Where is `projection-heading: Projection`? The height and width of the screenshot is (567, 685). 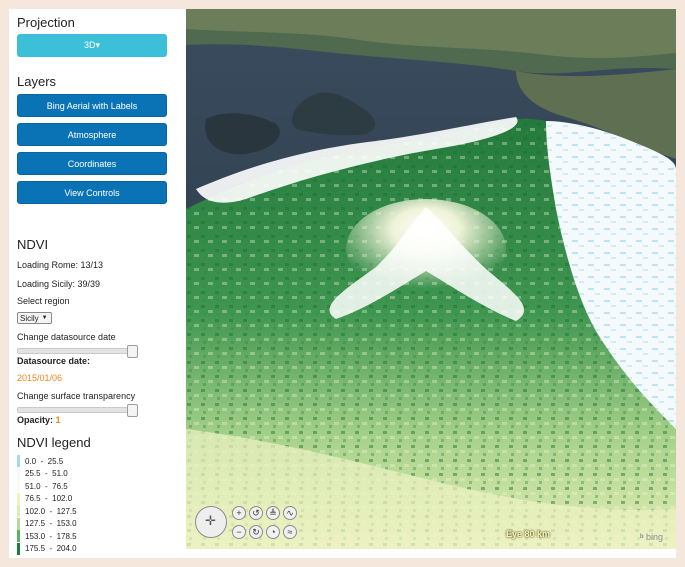 projection-heading: Projection is located at coordinates (46, 22).